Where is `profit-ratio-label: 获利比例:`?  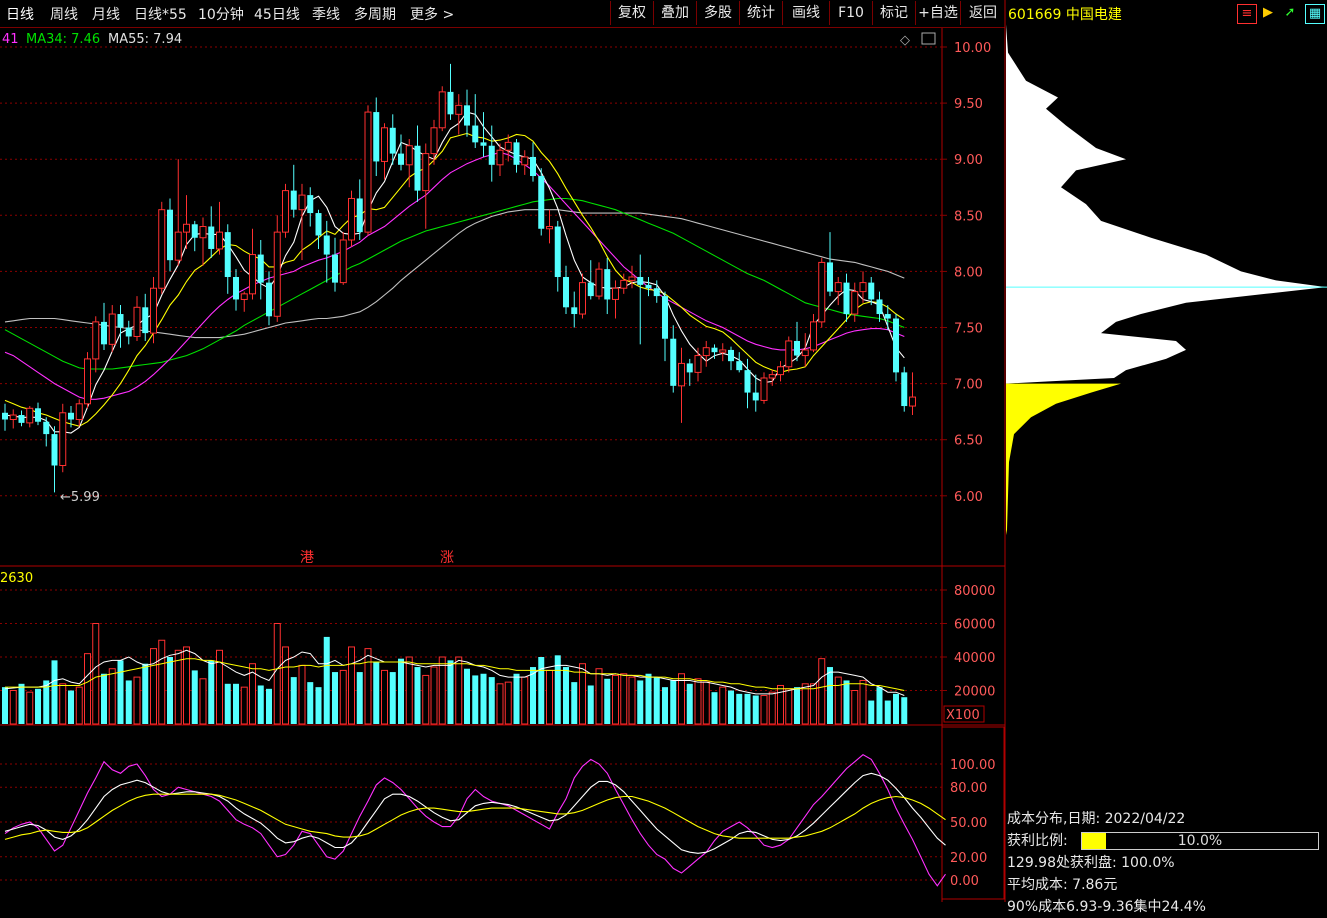
profit-ratio-label: 获利比例: is located at coordinates (1037, 841).